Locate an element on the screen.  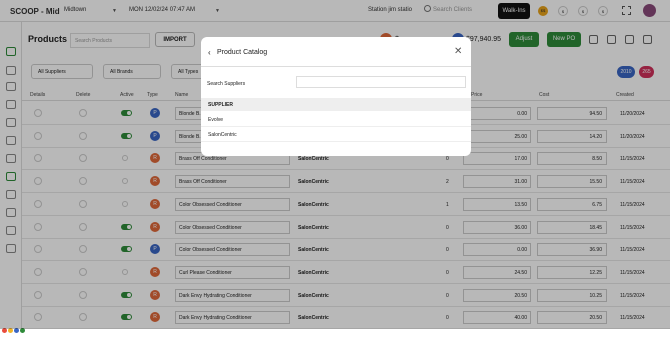
supplier-item-saloncentric: SalonCentric is located at coordinates (336, 134).